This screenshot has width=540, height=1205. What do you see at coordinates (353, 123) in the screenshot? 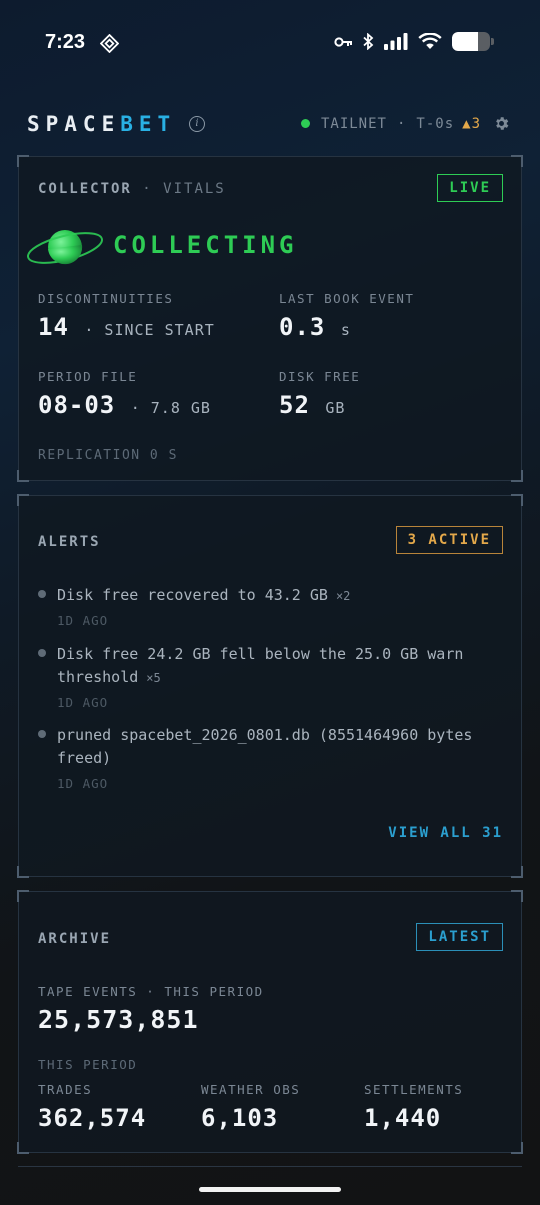
I see `network-name: TAILNET` at bounding box center [353, 123].